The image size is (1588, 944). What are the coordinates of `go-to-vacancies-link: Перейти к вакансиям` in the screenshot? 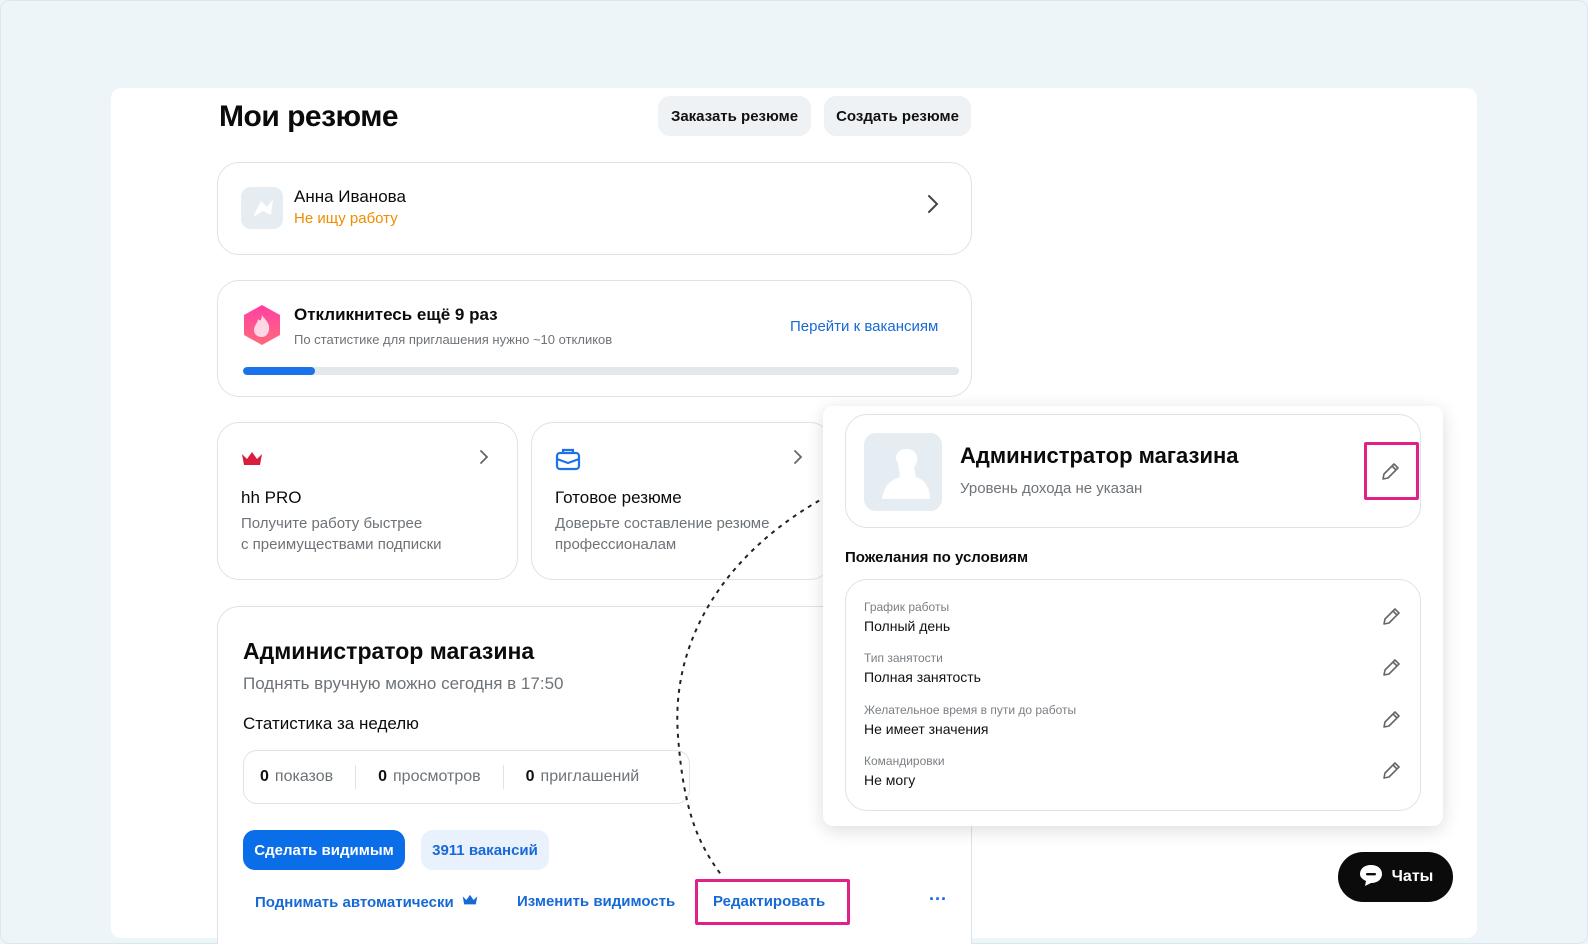 It's located at (864, 326).